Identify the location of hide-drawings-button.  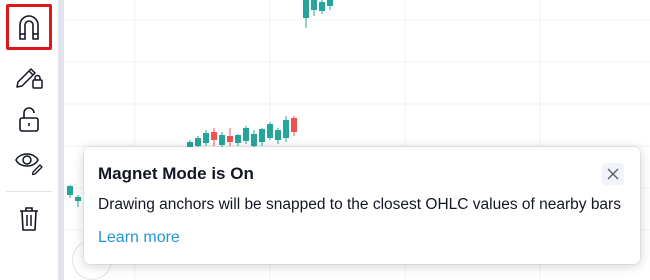
(29, 161).